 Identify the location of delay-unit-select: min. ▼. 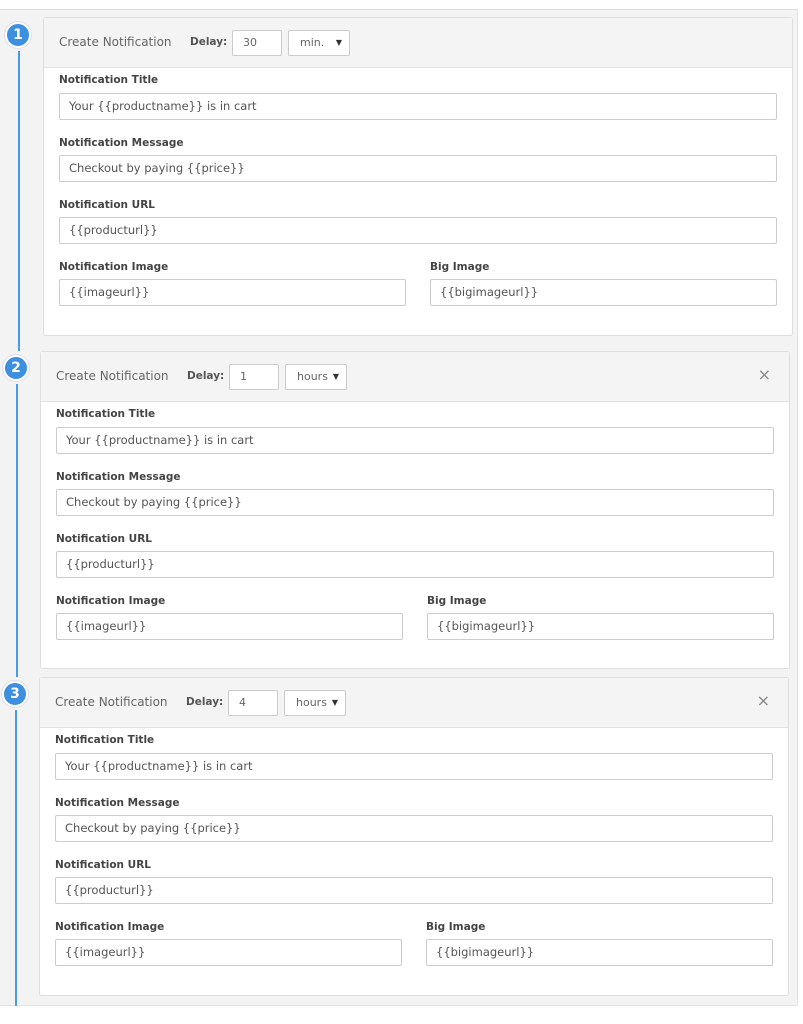
(319, 43).